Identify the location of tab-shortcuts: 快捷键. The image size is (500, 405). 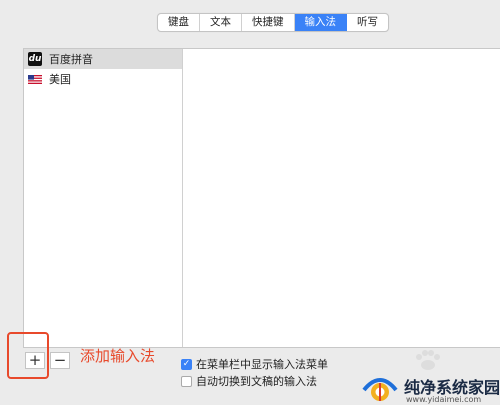
(268, 22).